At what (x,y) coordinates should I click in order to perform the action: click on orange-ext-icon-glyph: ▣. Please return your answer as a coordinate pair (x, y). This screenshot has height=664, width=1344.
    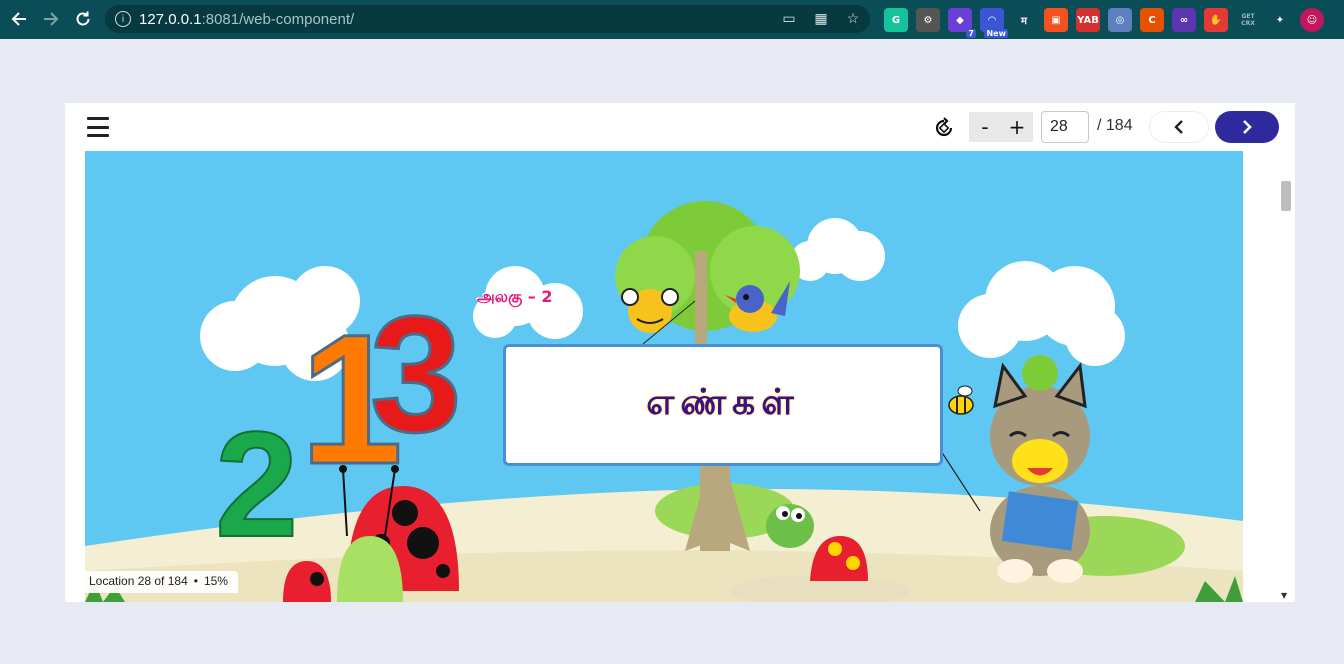
    Looking at the image, I should click on (1056, 20).